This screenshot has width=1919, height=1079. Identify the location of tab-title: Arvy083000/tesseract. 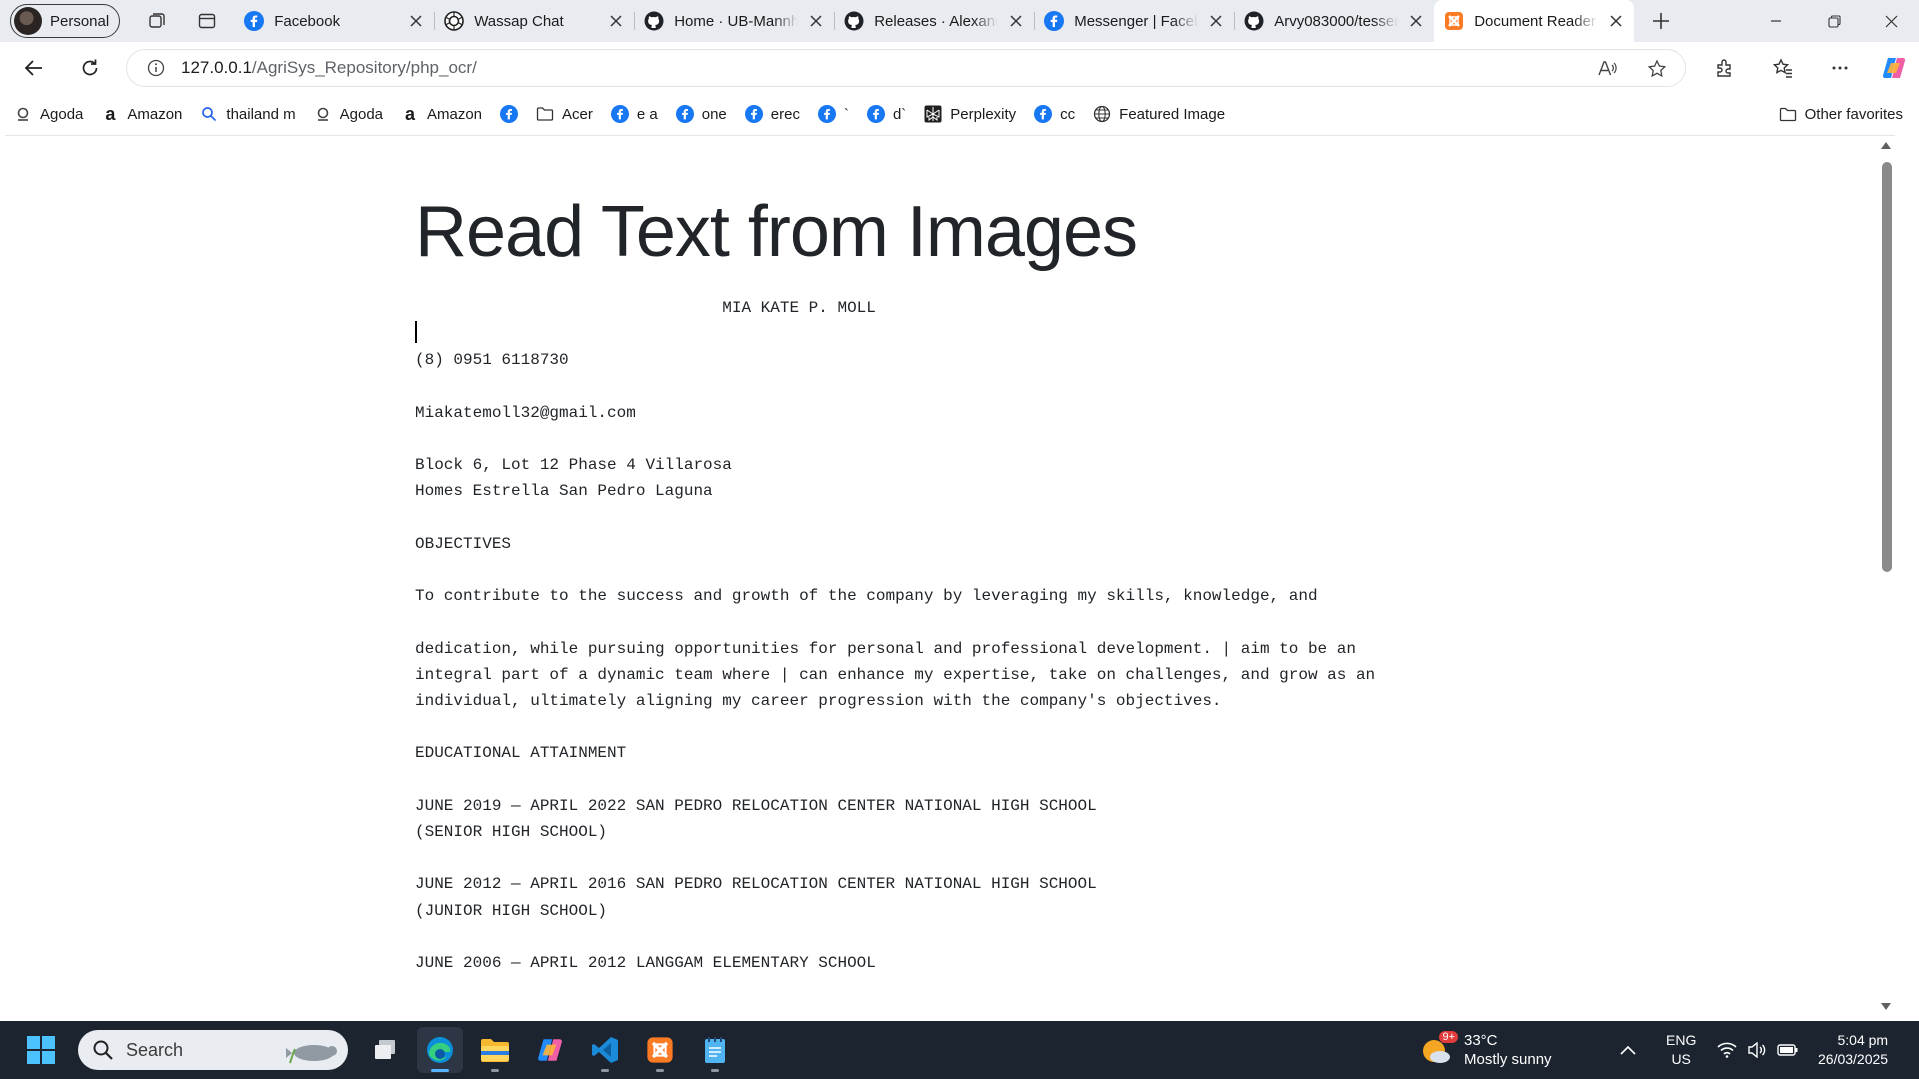
(1336, 21).